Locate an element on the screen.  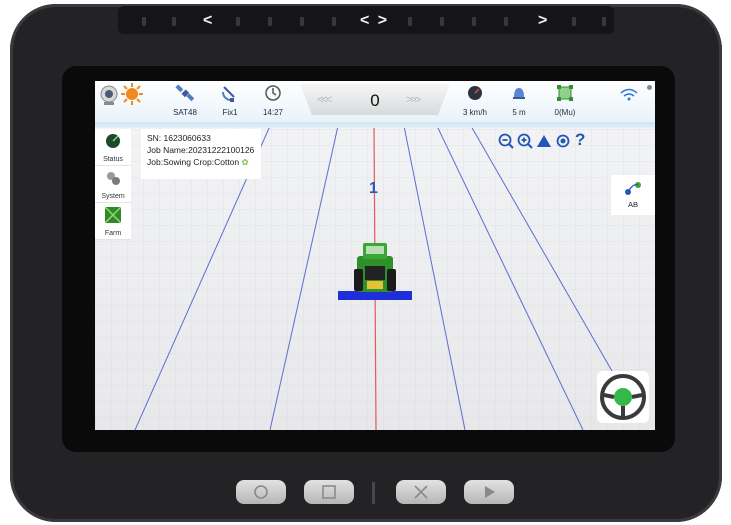
steering-wheel-icon is located at coordinates (623, 397).